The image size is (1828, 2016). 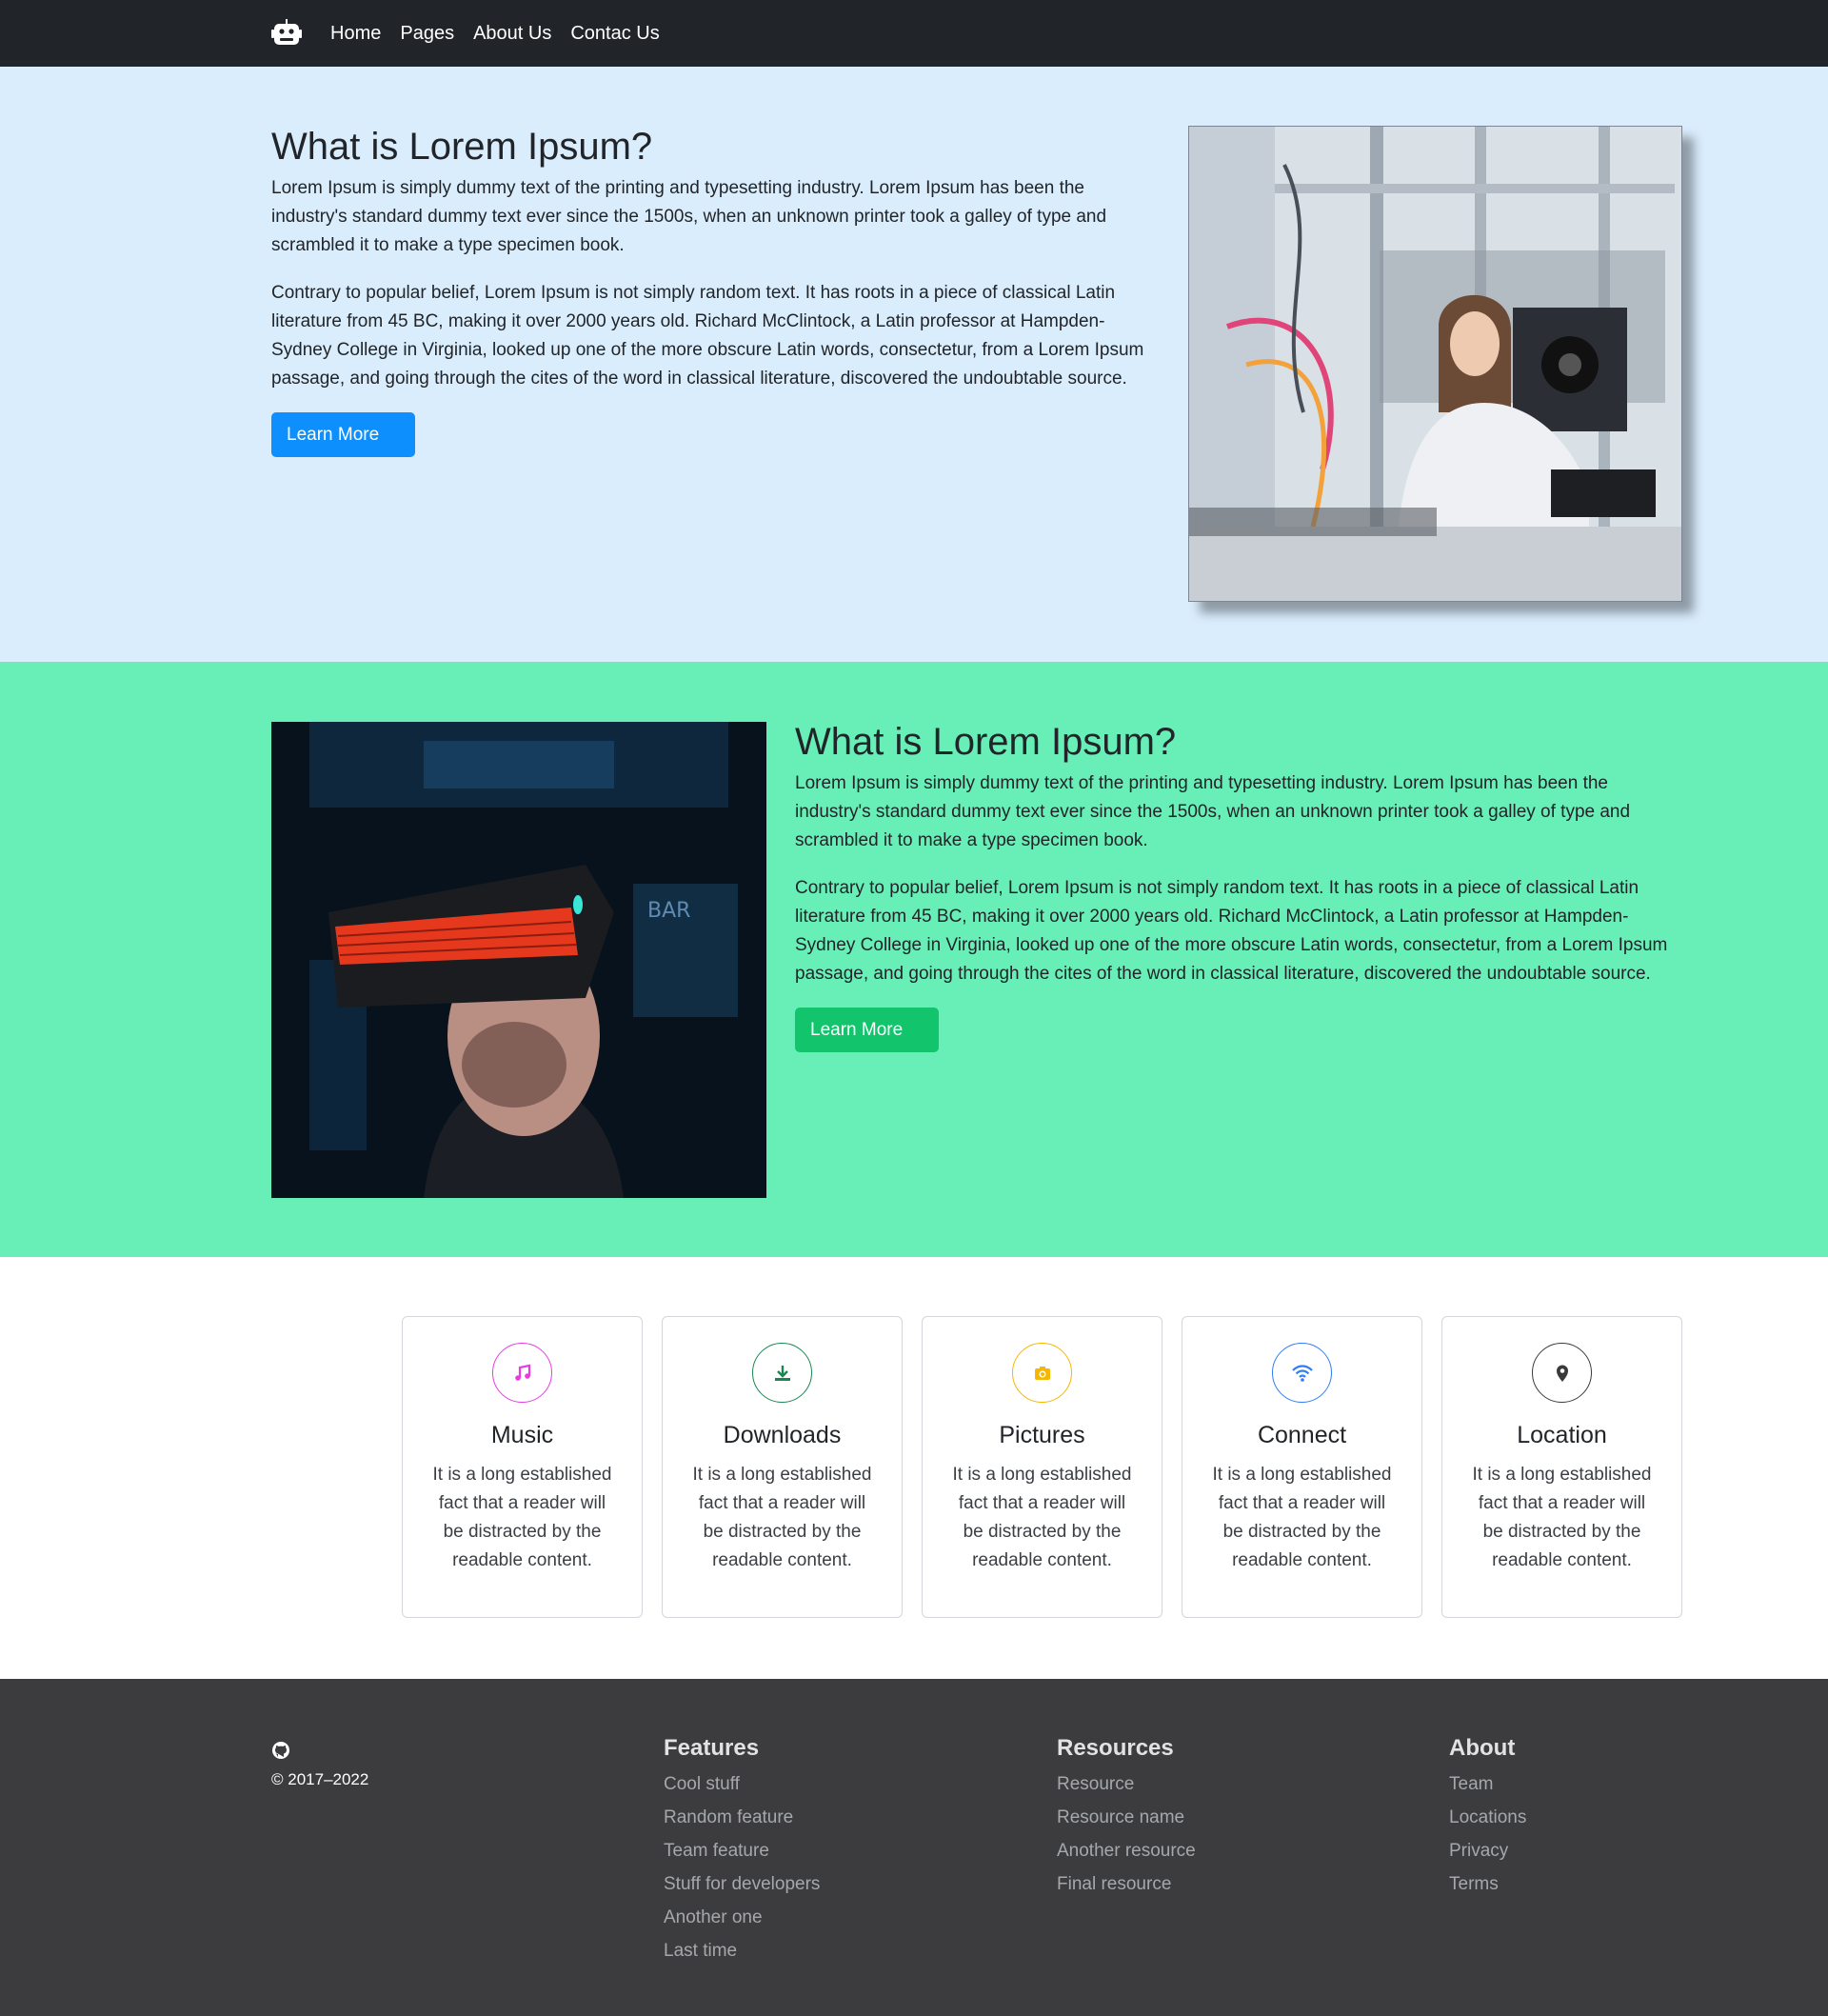 What do you see at coordinates (614, 34) in the screenshot?
I see `nav-link-contact-us: Contac Us` at bounding box center [614, 34].